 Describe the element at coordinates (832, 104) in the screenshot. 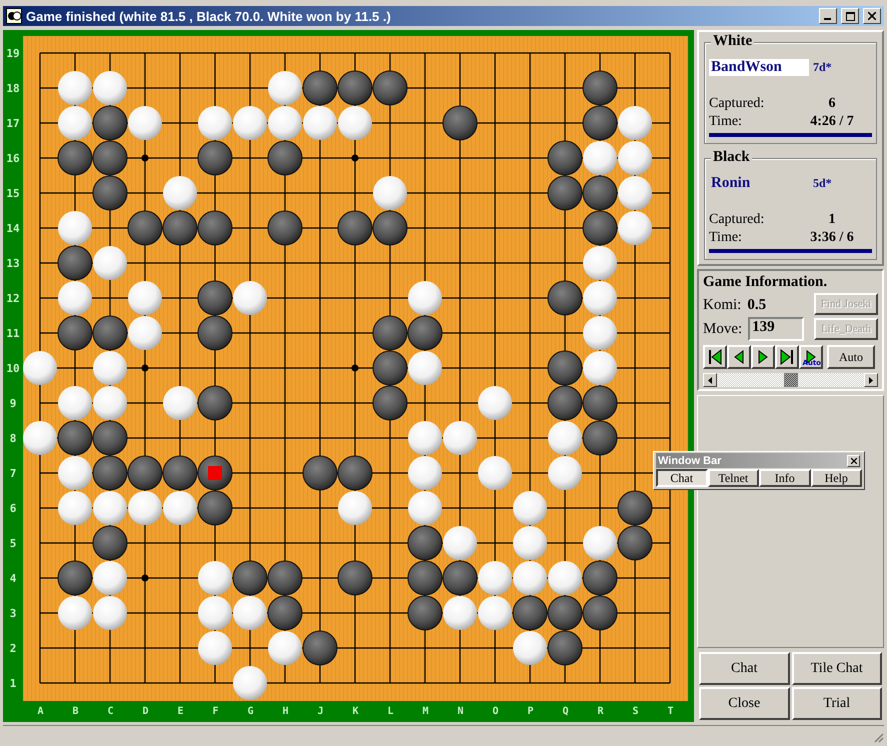

I see `captured-count: 6` at that location.